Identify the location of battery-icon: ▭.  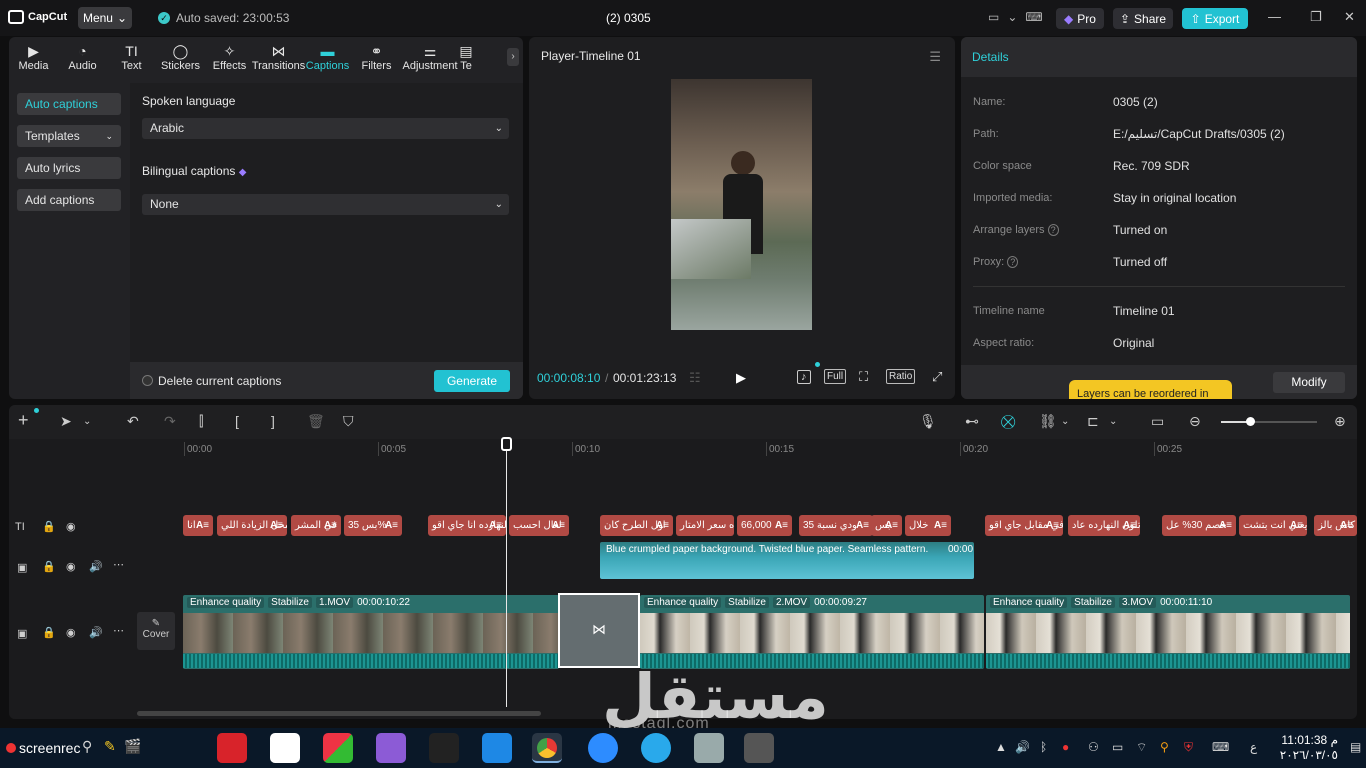
(1117, 747).